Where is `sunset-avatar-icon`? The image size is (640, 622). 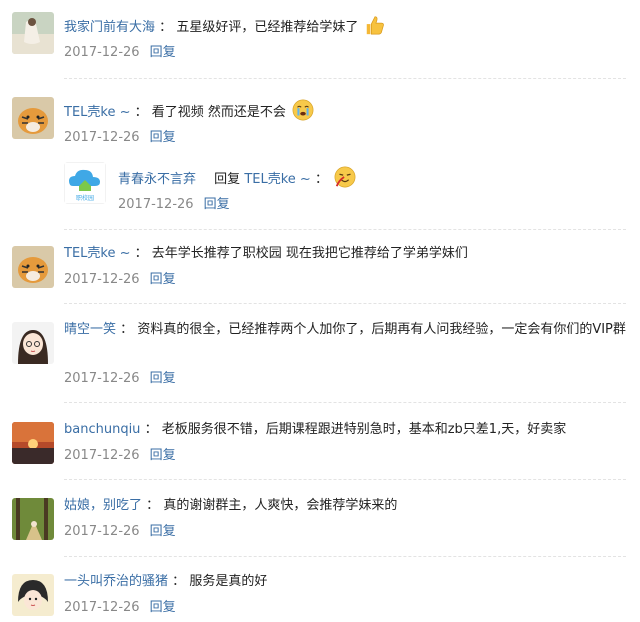 sunset-avatar-icon is located at coordinates (33, 443).